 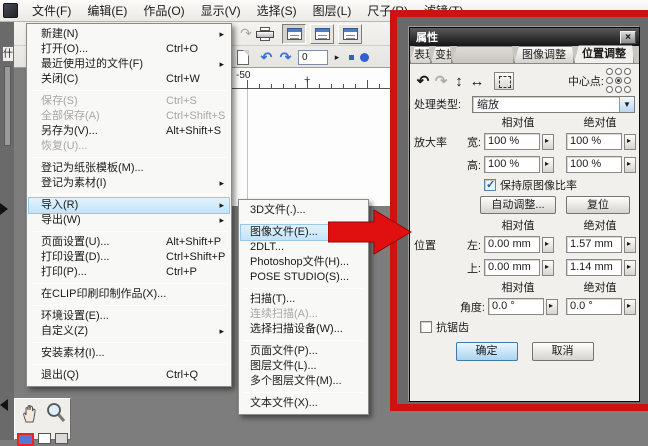 What do you see at coordinates (504, 81) in the screenshot?
I see `marquee-icon` at bounding box center [504, 81].